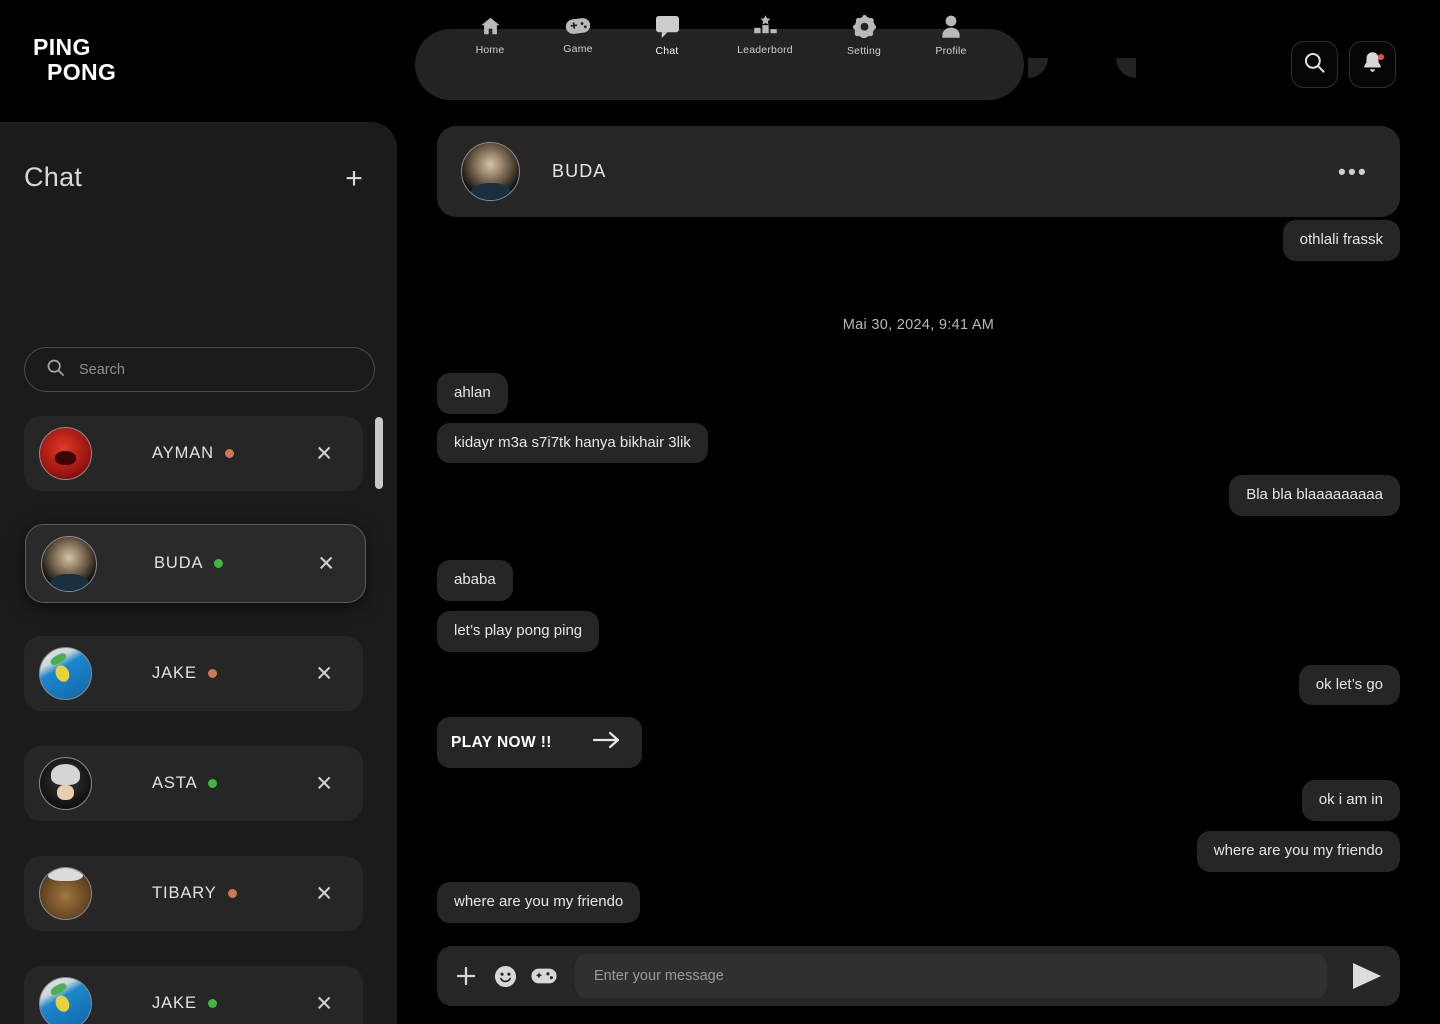 The height and width of the screenshot is (1024, 1440). Describe the element at coordinates (578, 26) in the screenshot. I see `gamepad-icon` at that location.